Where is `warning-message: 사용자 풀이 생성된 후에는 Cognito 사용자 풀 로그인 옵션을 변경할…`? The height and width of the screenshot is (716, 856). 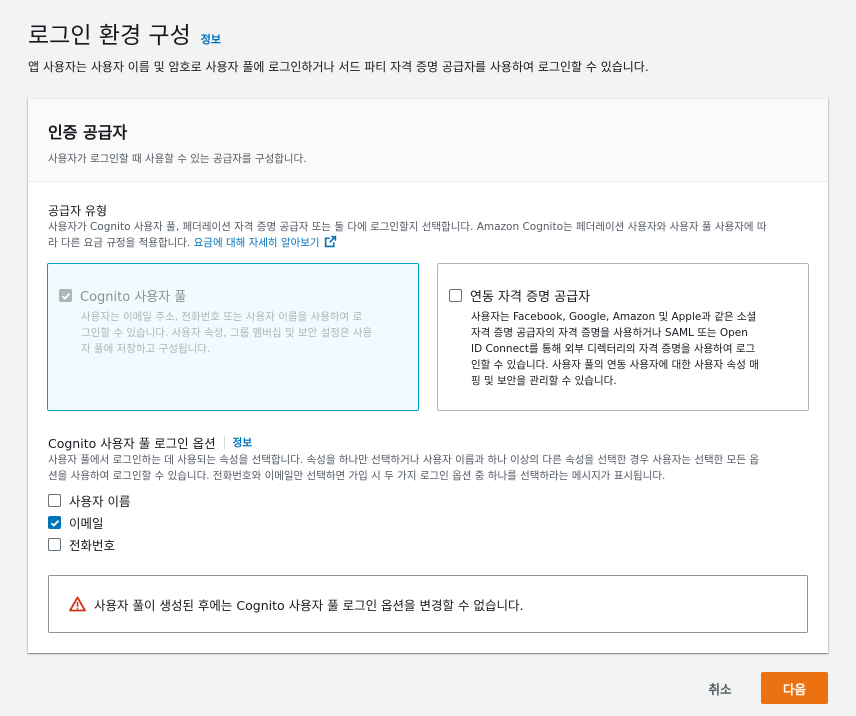 warning-message: 사용자 풀이 생성된 후에는 Cognito 사용자 풀 로그인 옵션을 변경할… is located at coordinates (309, 605).